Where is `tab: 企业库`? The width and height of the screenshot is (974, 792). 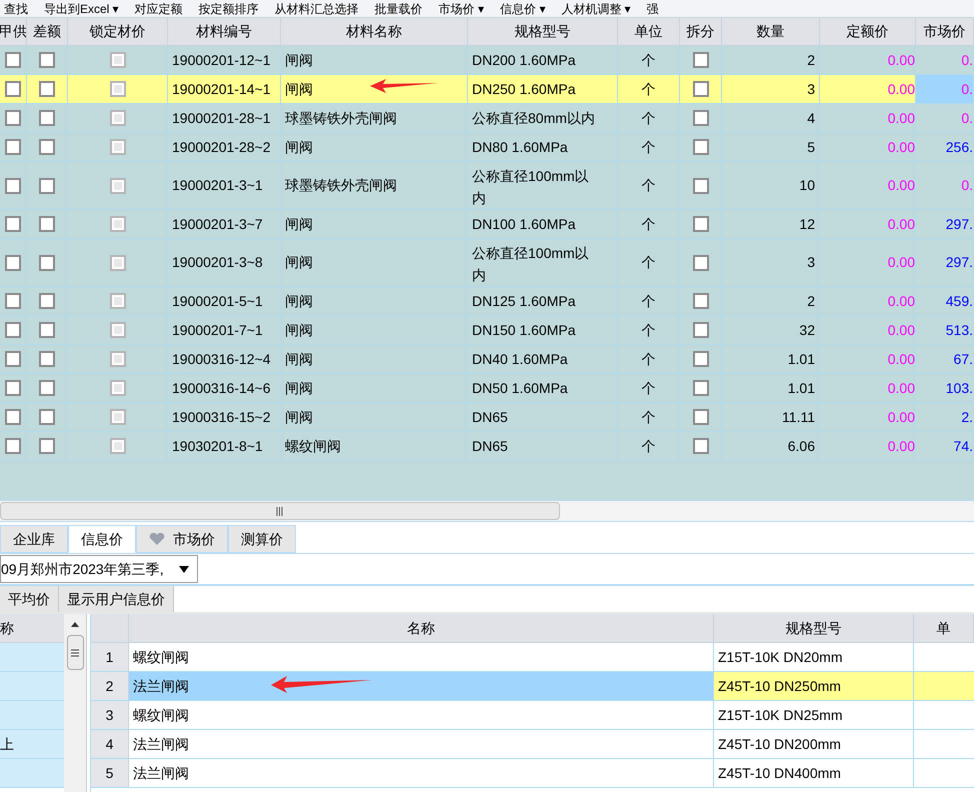 tab: 企业库 is located at coordinates (34, 539).